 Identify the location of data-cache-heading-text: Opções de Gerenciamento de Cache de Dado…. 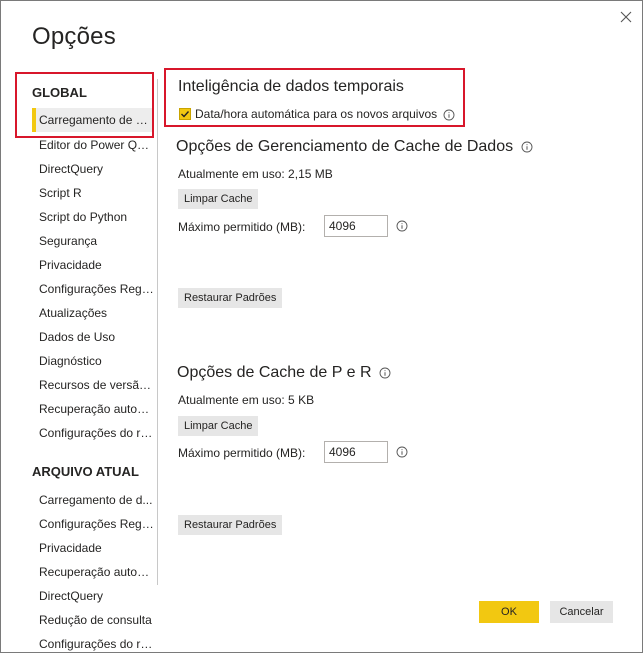
(345, 146).